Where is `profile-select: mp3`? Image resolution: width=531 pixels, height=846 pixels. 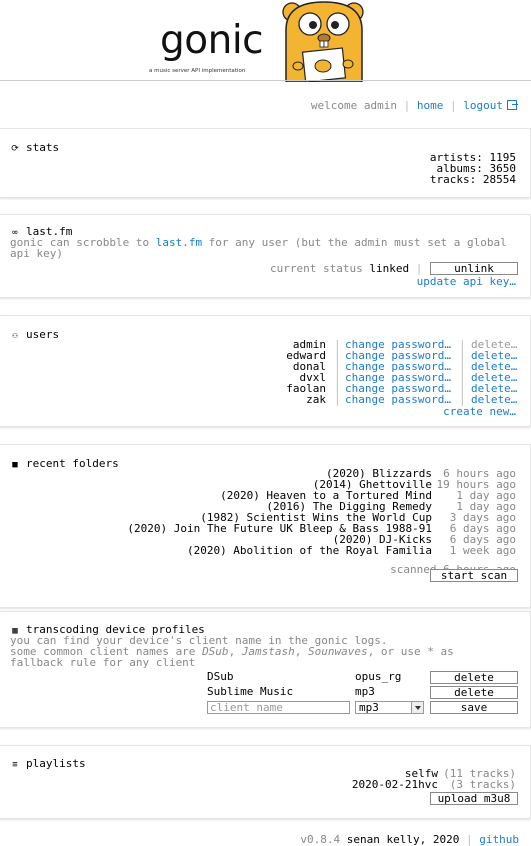
profile-select: mp3 is located at coordinates (389, 707).